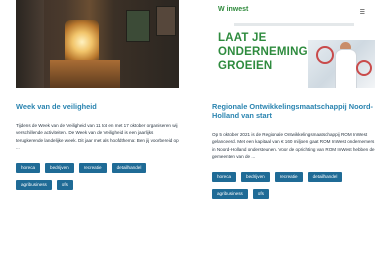 Image resolution: width=382 pixels, height=257 pixels. I want to click on inwest-logo: W inwest, so click(233, 9).